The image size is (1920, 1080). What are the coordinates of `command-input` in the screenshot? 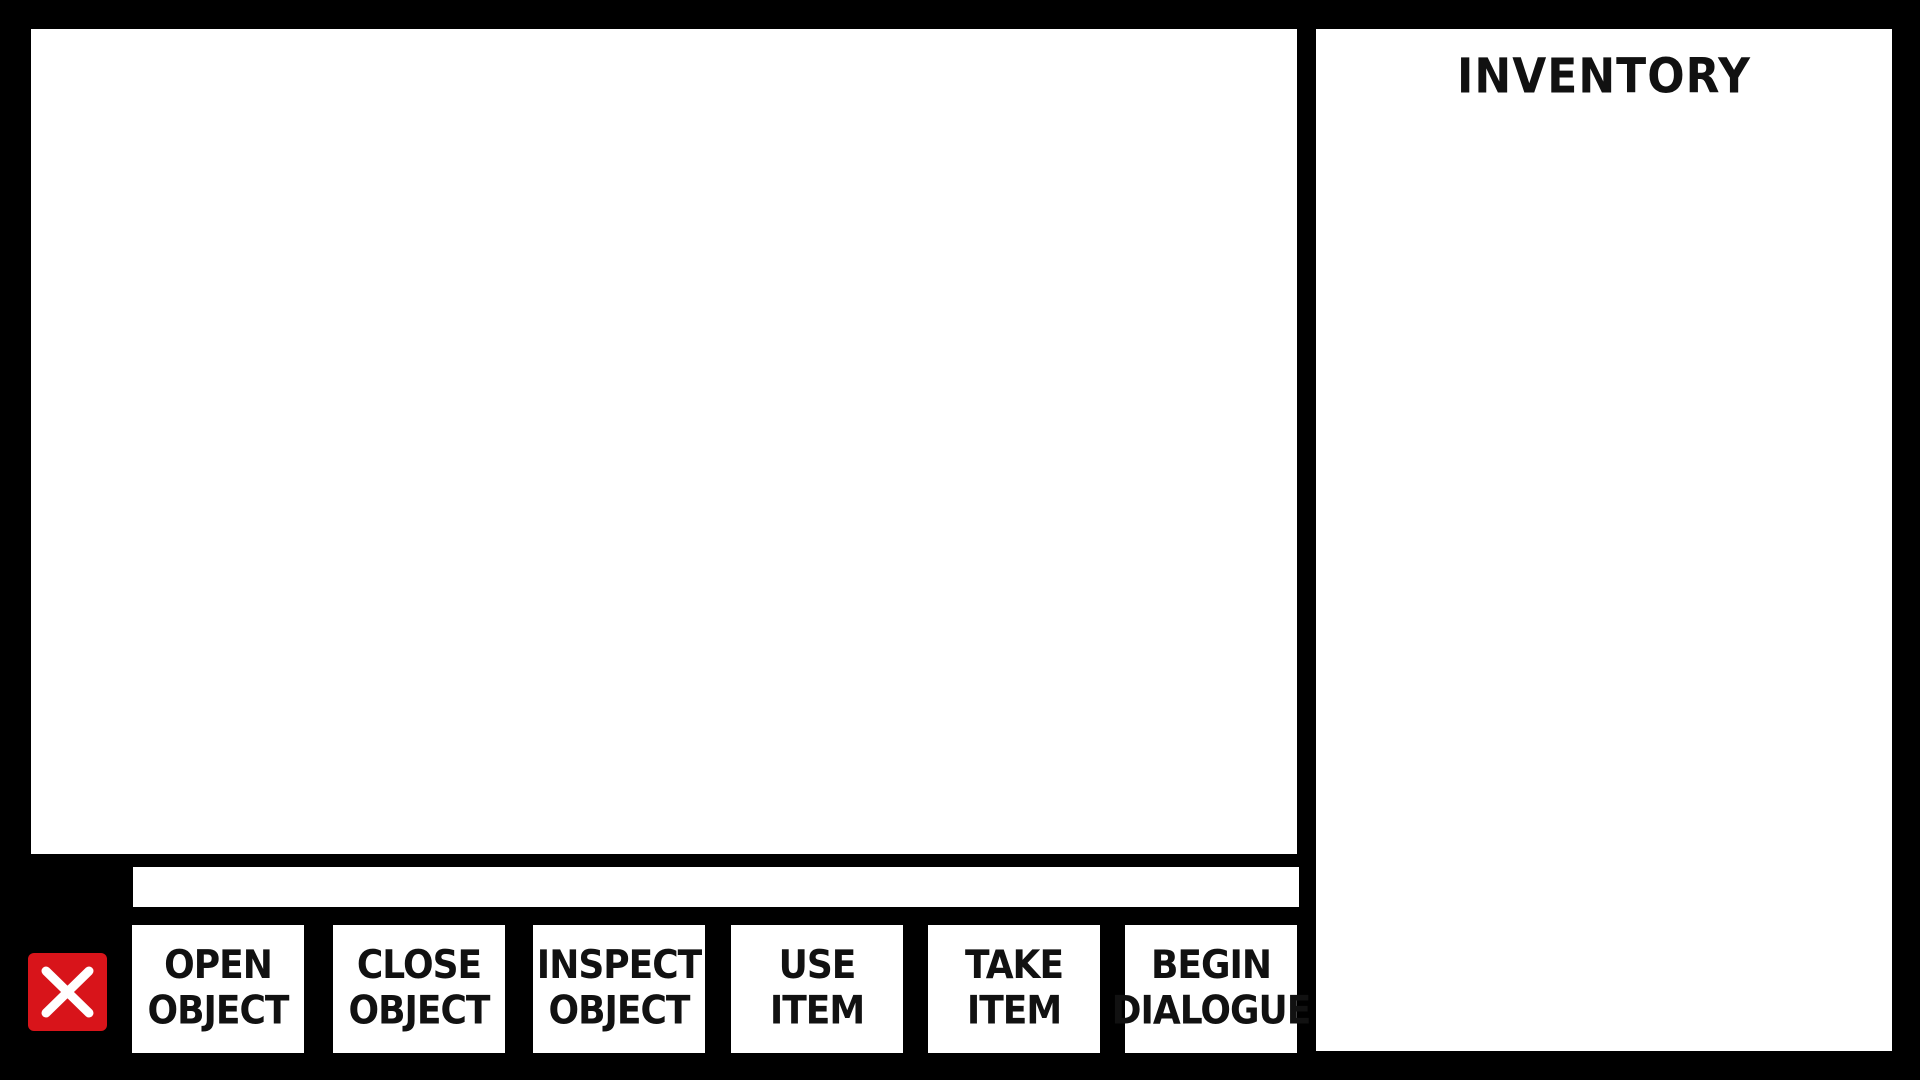 It's located at (716, 887).